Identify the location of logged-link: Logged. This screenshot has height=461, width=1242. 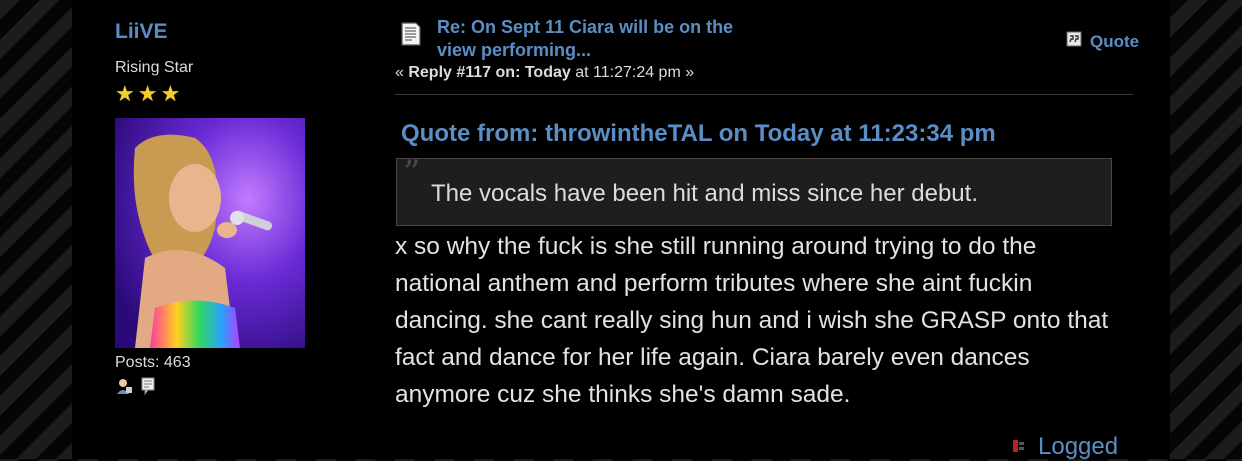
(1065, 447).